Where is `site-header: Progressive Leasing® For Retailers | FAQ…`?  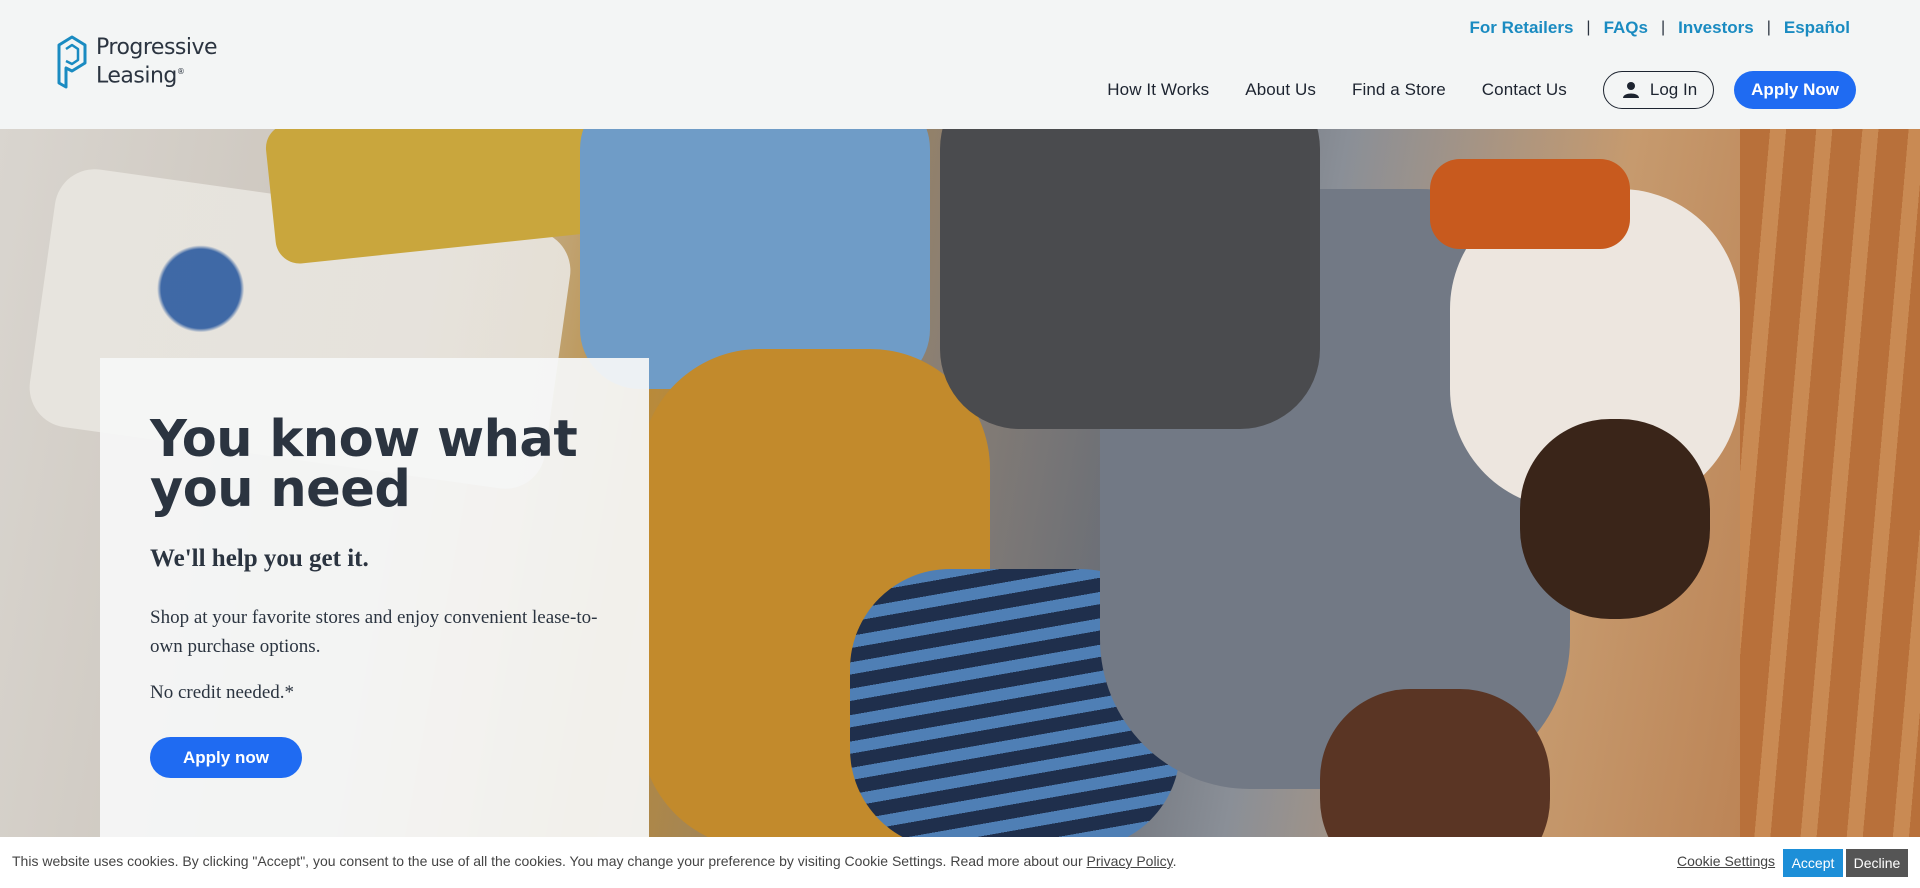 site-header: Progressive Leasing® For Retailers | FAQ… is located at coordinates (960, 64).